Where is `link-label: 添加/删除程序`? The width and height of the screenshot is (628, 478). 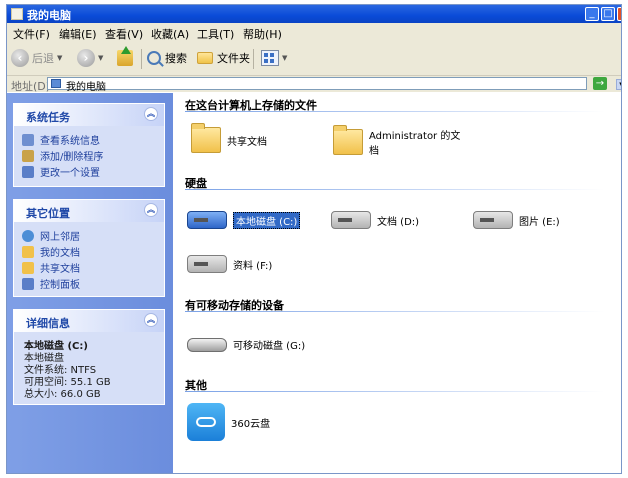
link-label: 添加/删除程序 is located at coordinates (72, 157).